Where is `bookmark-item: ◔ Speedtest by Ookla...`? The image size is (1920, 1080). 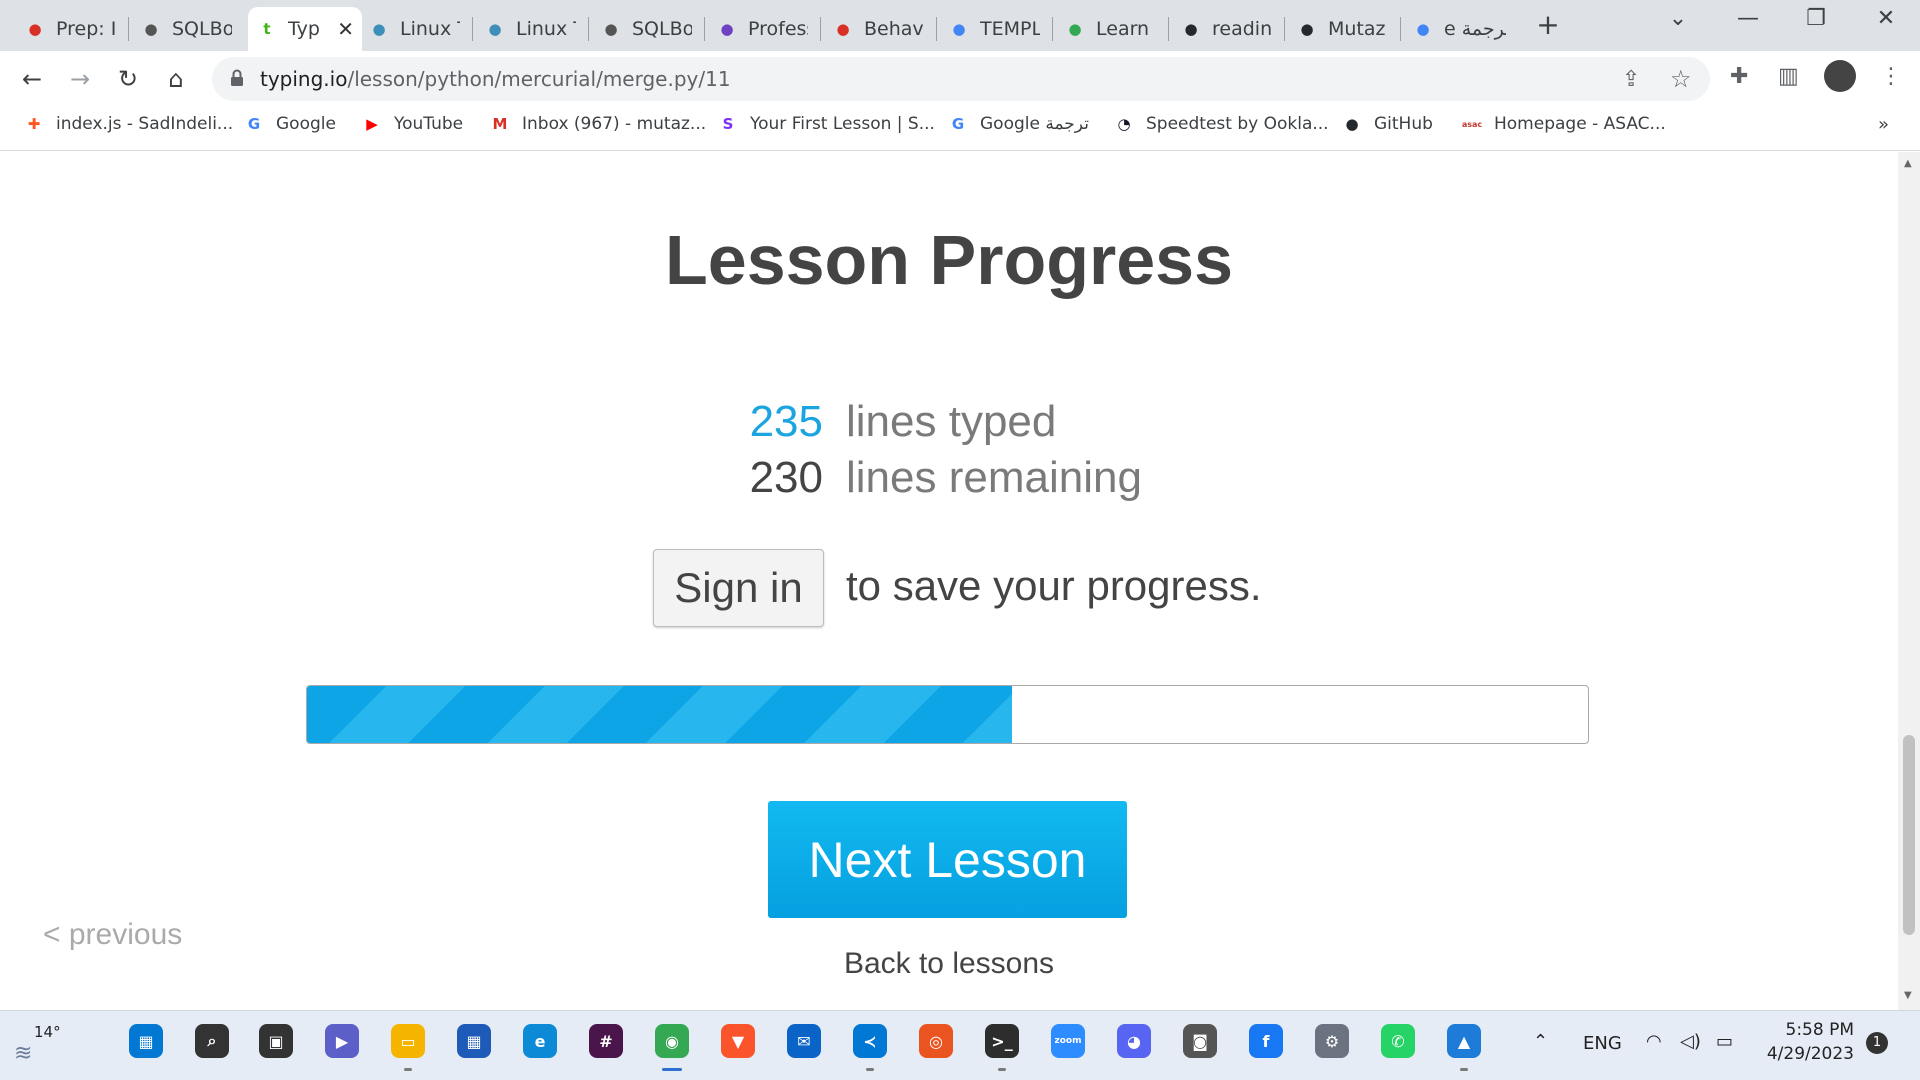
bookmark-item: ◔ Speedtest by Ookla... is located at coordinates (1221, 124).